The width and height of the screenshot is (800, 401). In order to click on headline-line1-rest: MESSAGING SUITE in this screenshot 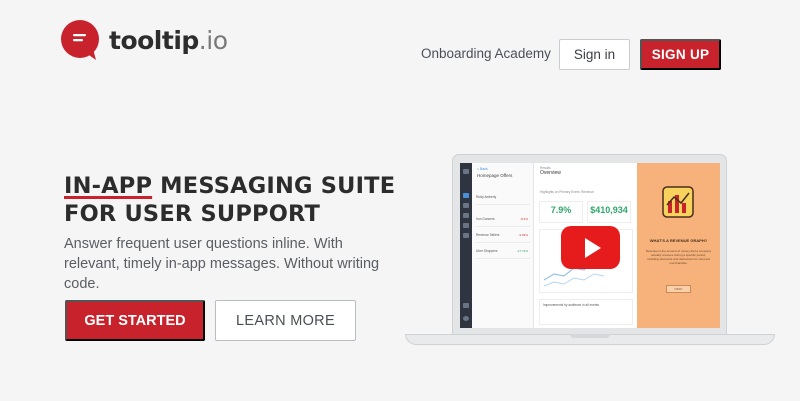, I will do `click(274, 186)`.